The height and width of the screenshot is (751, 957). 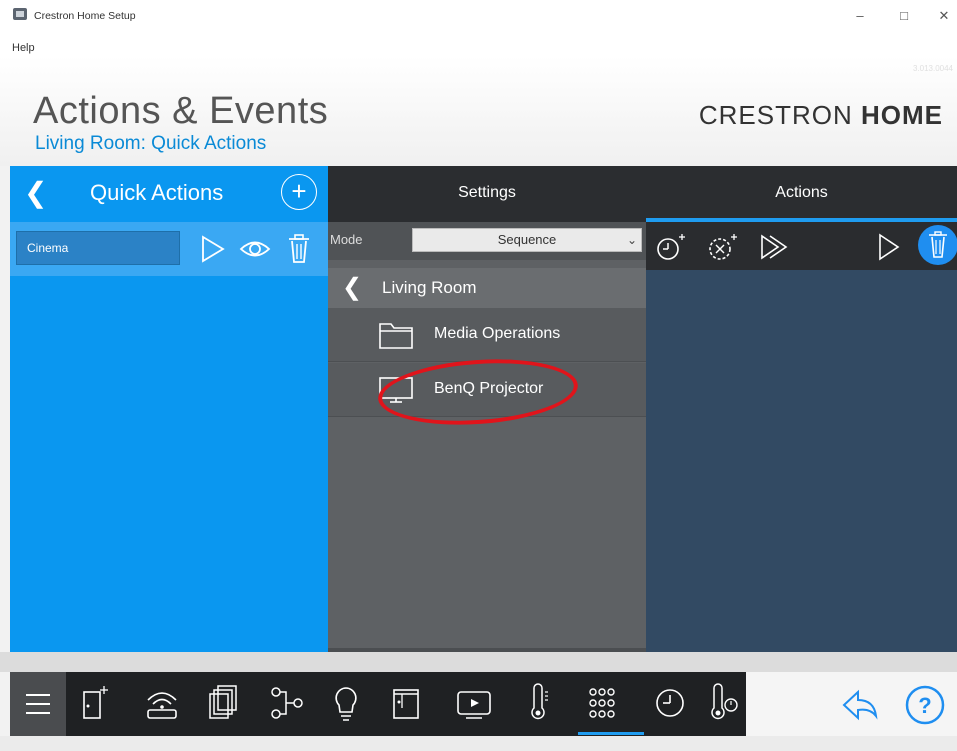 I want to click on menu-button, so click(x=38, y=704).